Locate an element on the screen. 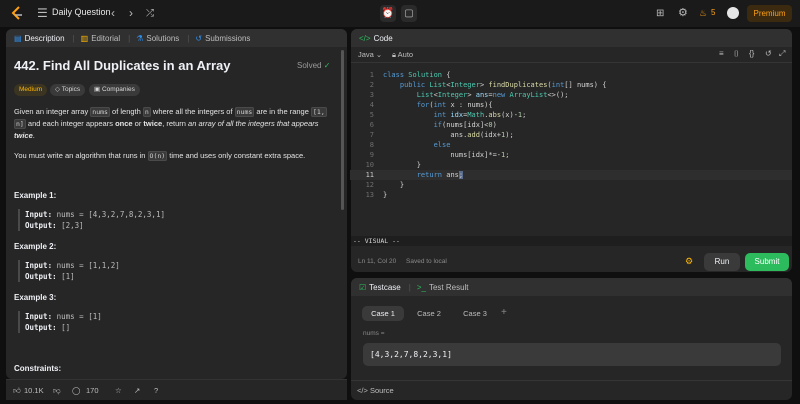 The width and height of the screenshot is (800, 404). format-icon: ≡ is located at coordinates (721, 53).